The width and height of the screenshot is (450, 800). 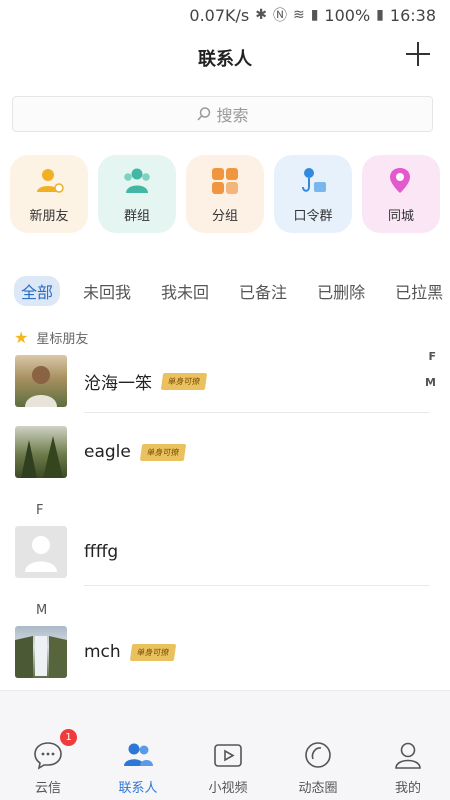 I want to click on battery-icon: ▮, so click(x=380, y=15).